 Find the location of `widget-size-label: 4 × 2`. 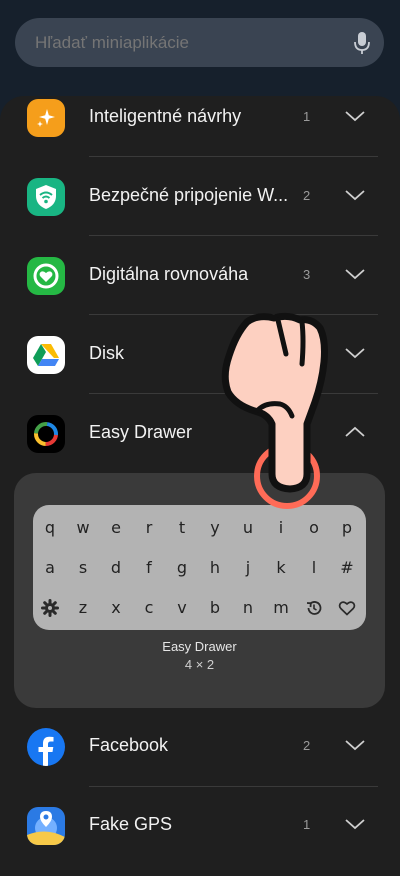

widget-size-label: 4 × 2 is located at coordinates (199, 664).